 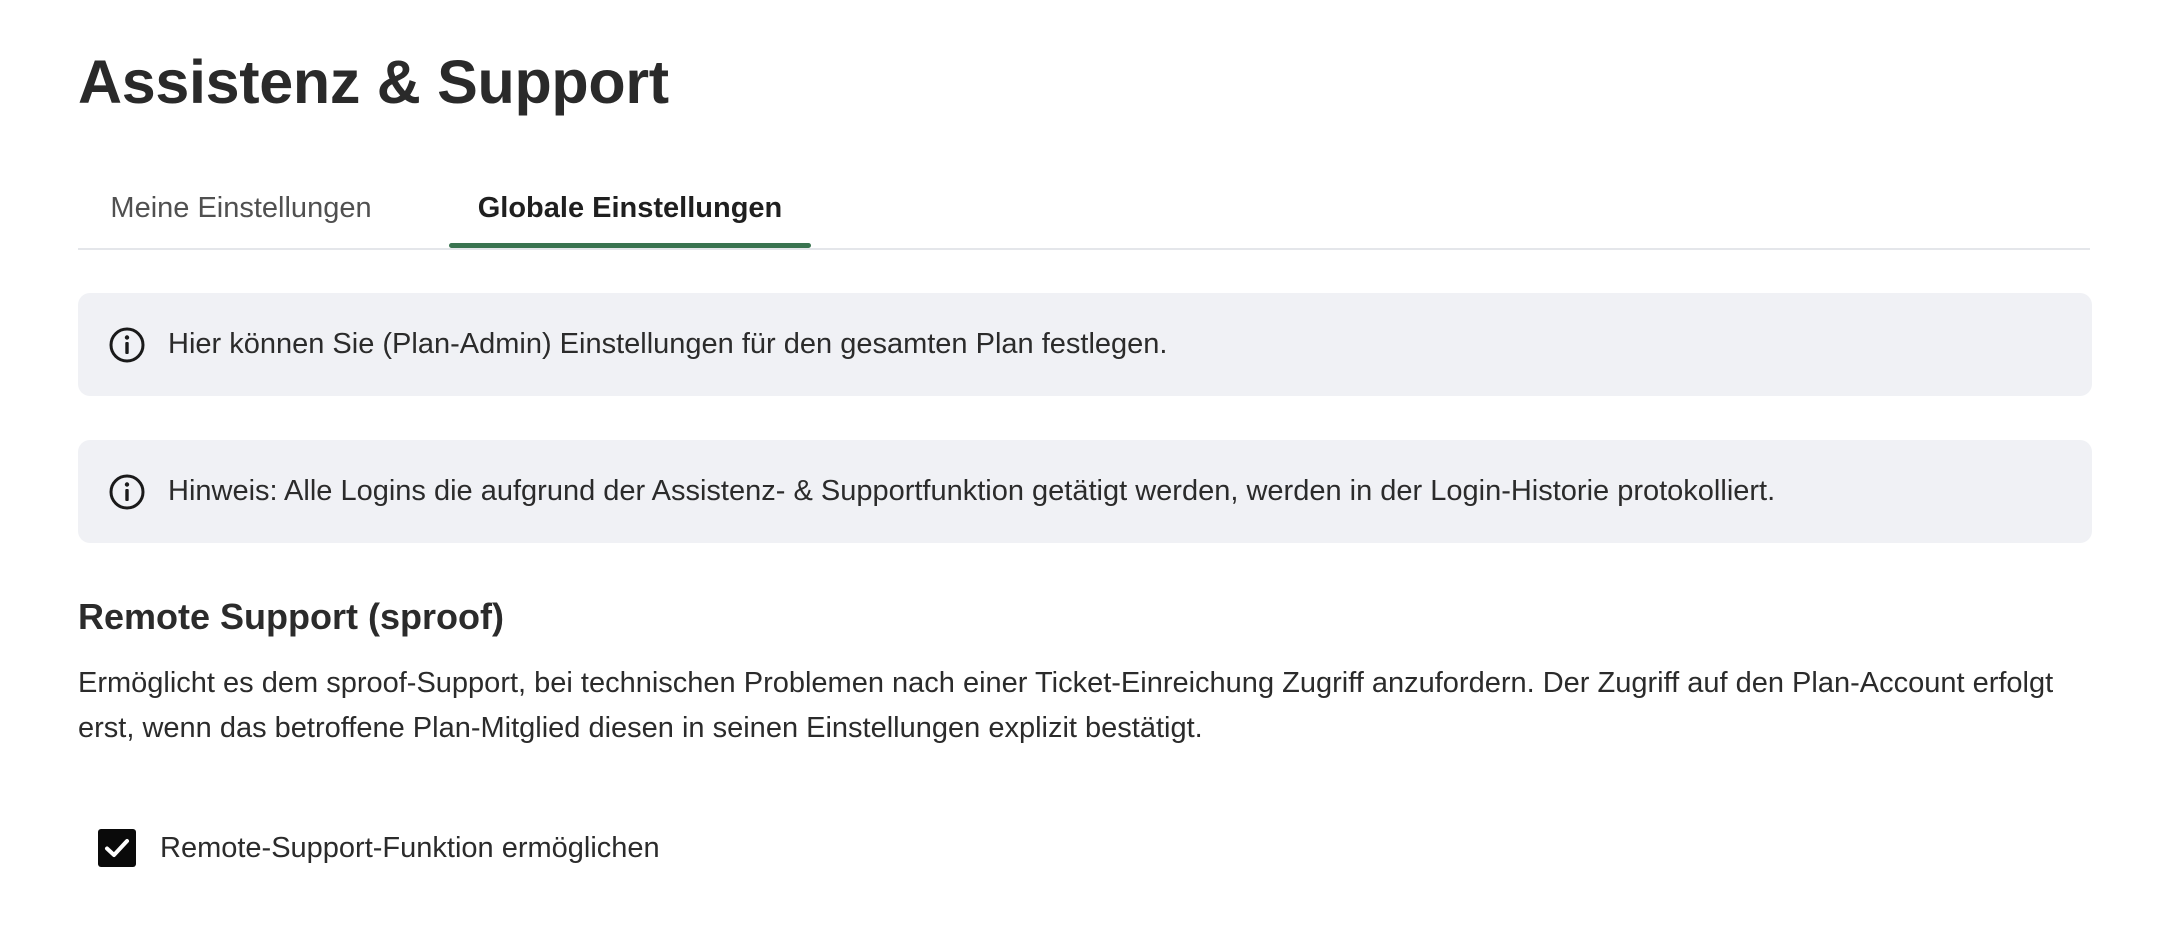 I want to click on remote-support-checkbox-label: Remote-Support-Funktion ermöglichen, so click(x=410, y=848).